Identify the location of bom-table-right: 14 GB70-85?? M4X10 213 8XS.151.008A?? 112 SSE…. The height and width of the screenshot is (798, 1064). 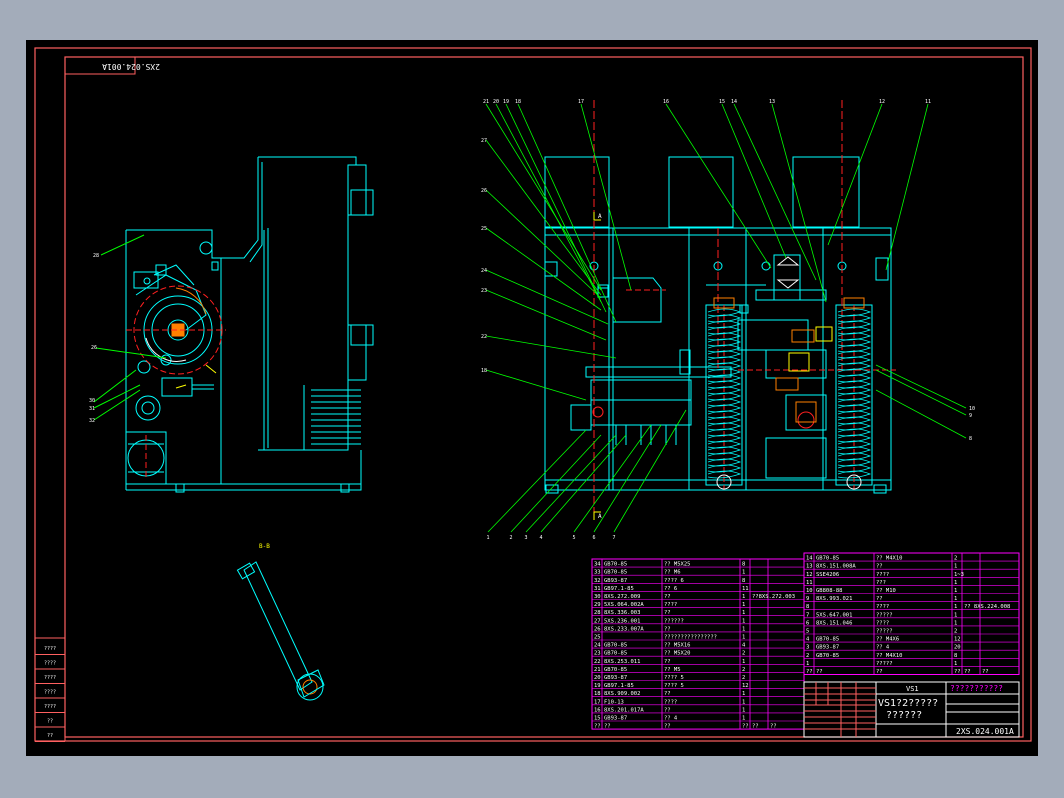
(911, 613).